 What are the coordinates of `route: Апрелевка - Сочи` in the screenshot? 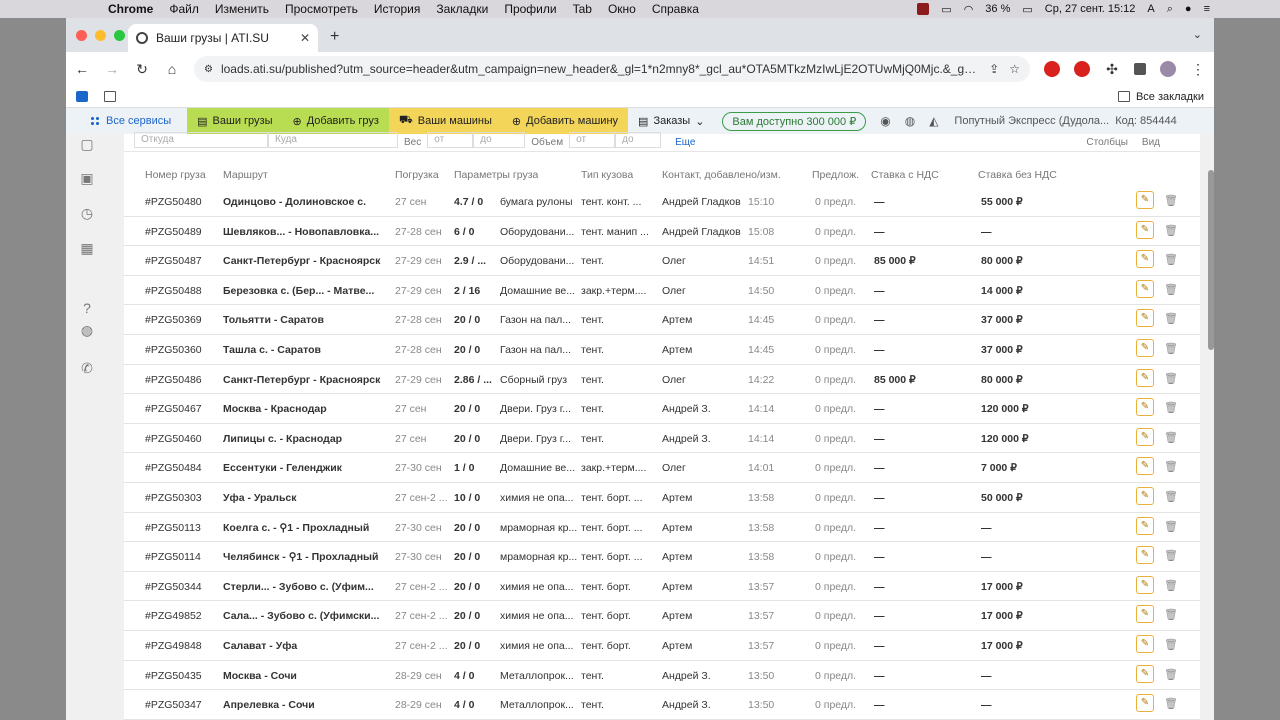 It's located at (308, 705).